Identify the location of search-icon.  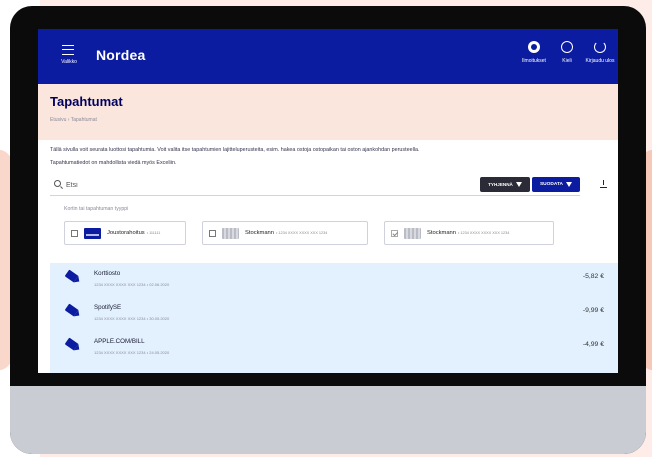
(57, 183).